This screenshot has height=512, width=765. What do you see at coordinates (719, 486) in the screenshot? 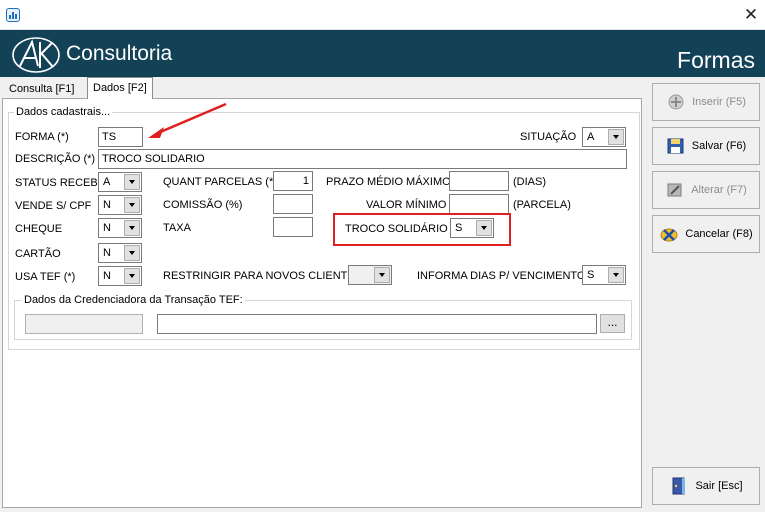
I see `sair-label: Sair [Esc]` at bounding box center [719, 486].